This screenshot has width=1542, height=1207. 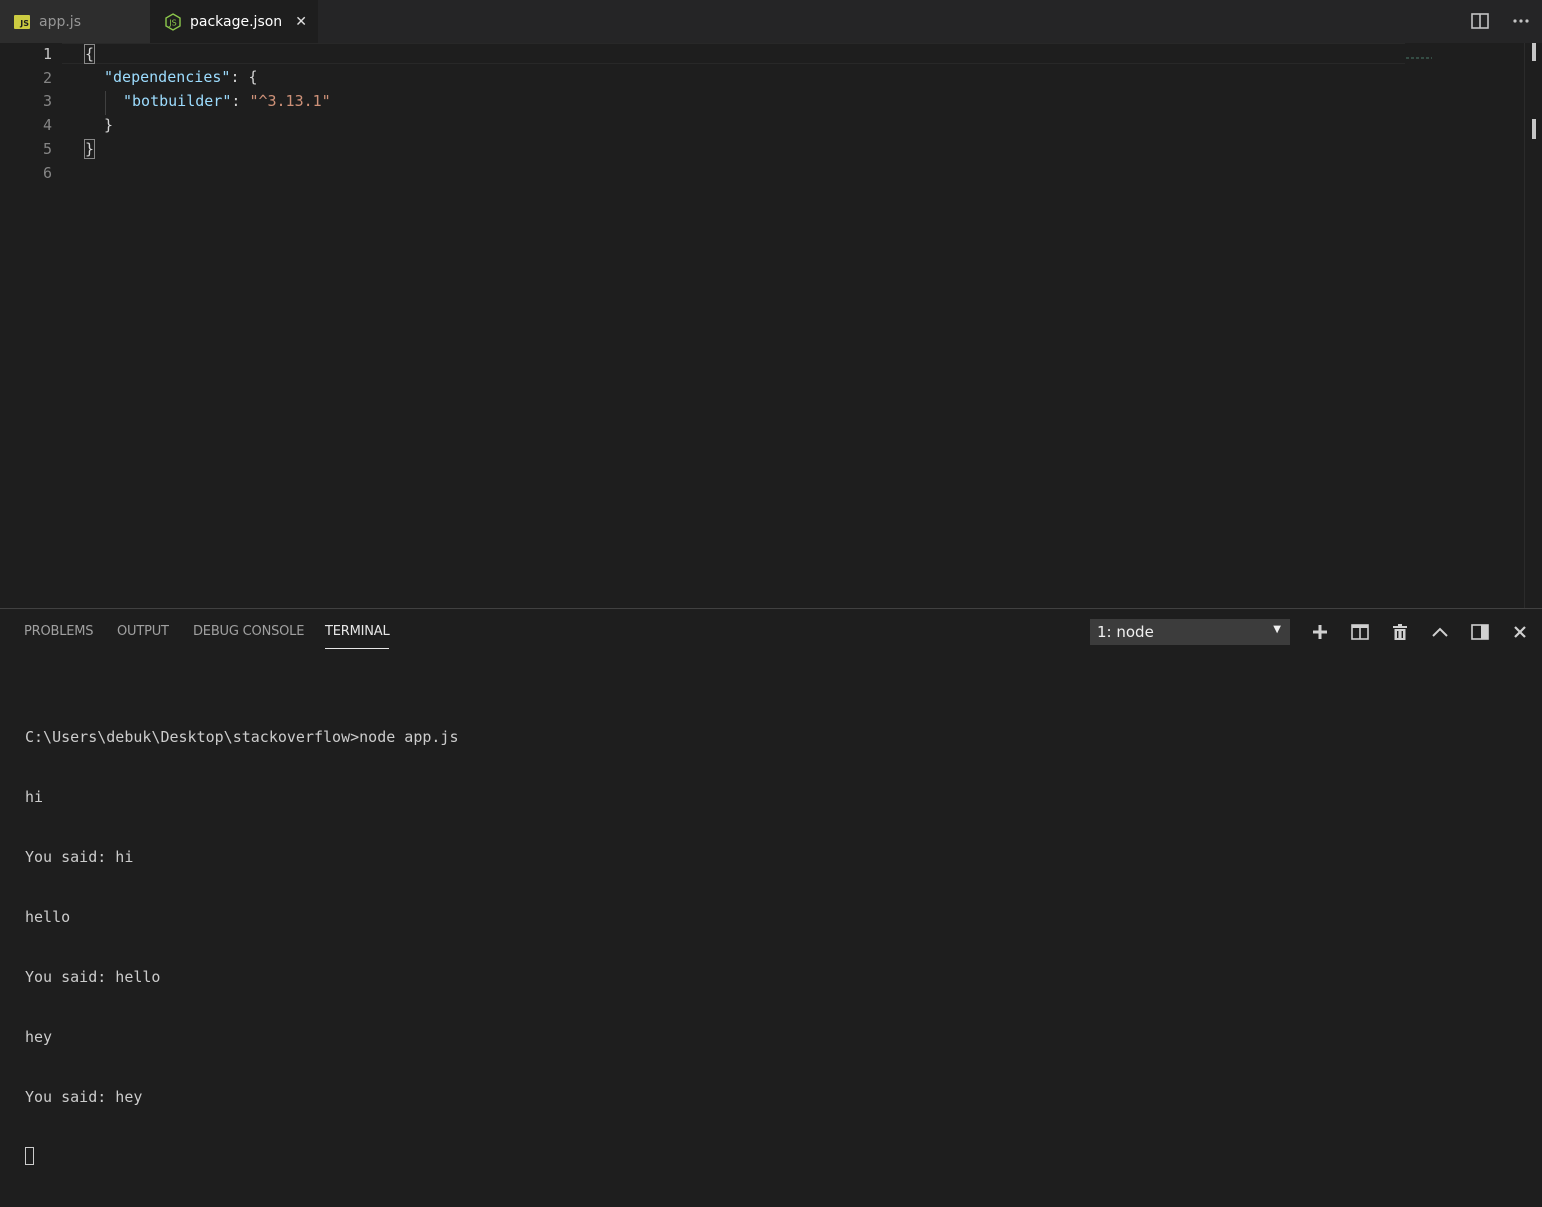 I want to click on terminal-line: hi, so click(x=34, y=797).